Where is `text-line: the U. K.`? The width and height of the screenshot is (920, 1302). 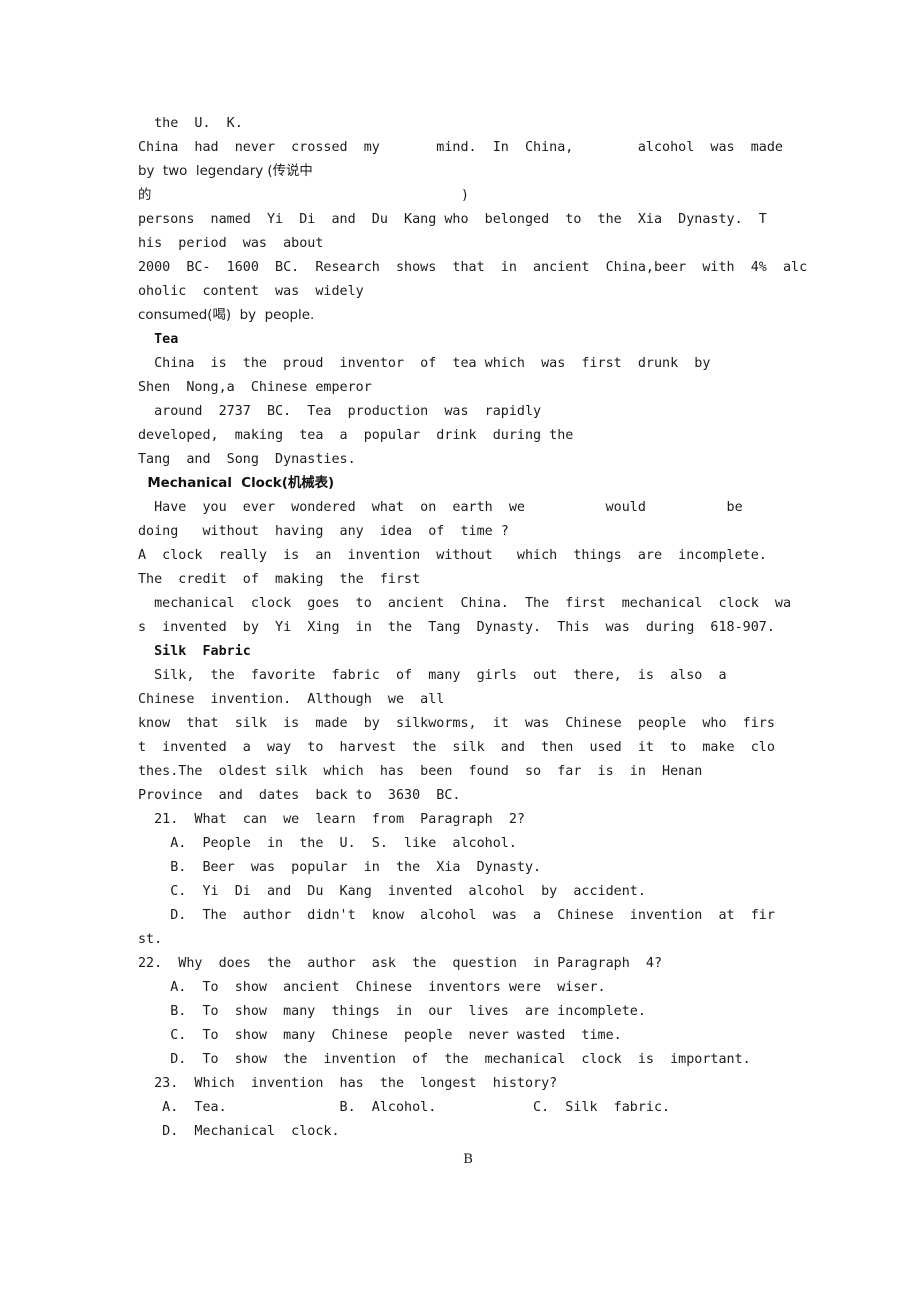 text-line: the U. K. is located at coordinates (190, 123).